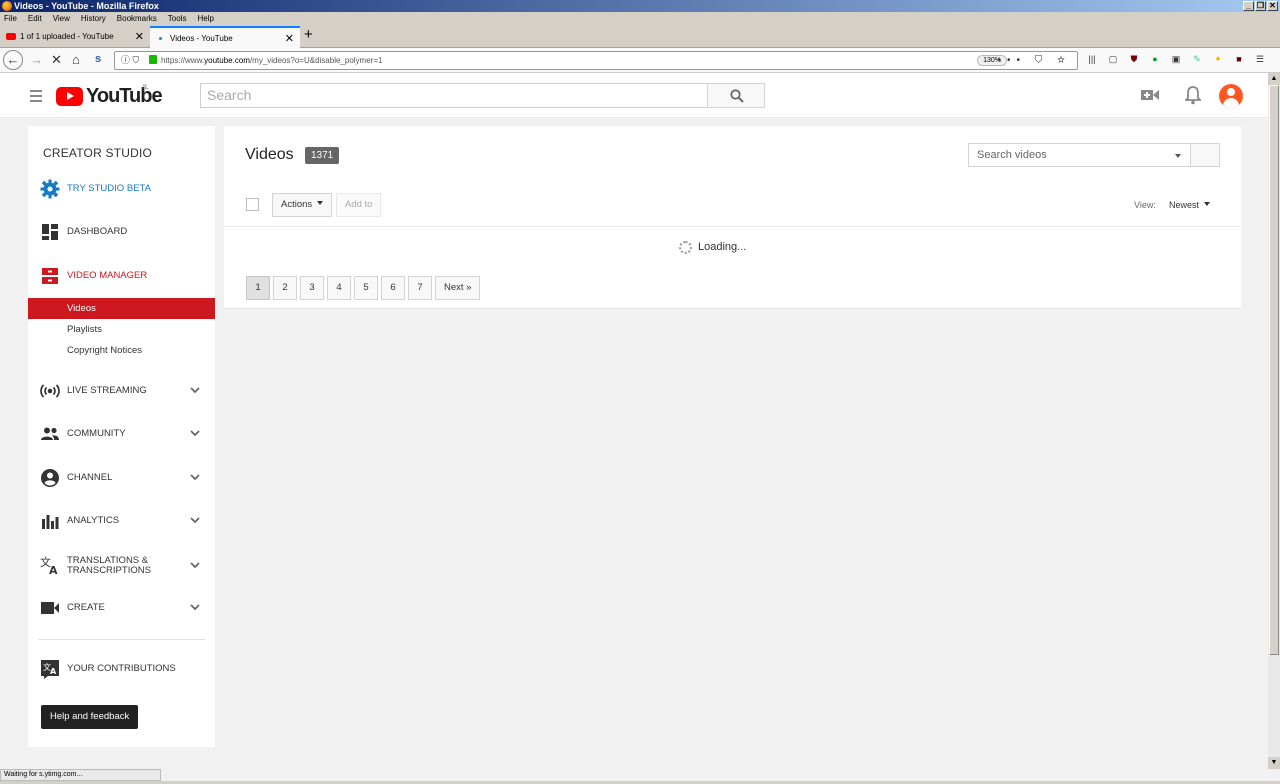 The image size is (1280, 784). Describe the element at coordinates (121, 189) in the screenshot. I see `sidebar-item-try-studio-beta: TRY STUDIO BETA` at that location.